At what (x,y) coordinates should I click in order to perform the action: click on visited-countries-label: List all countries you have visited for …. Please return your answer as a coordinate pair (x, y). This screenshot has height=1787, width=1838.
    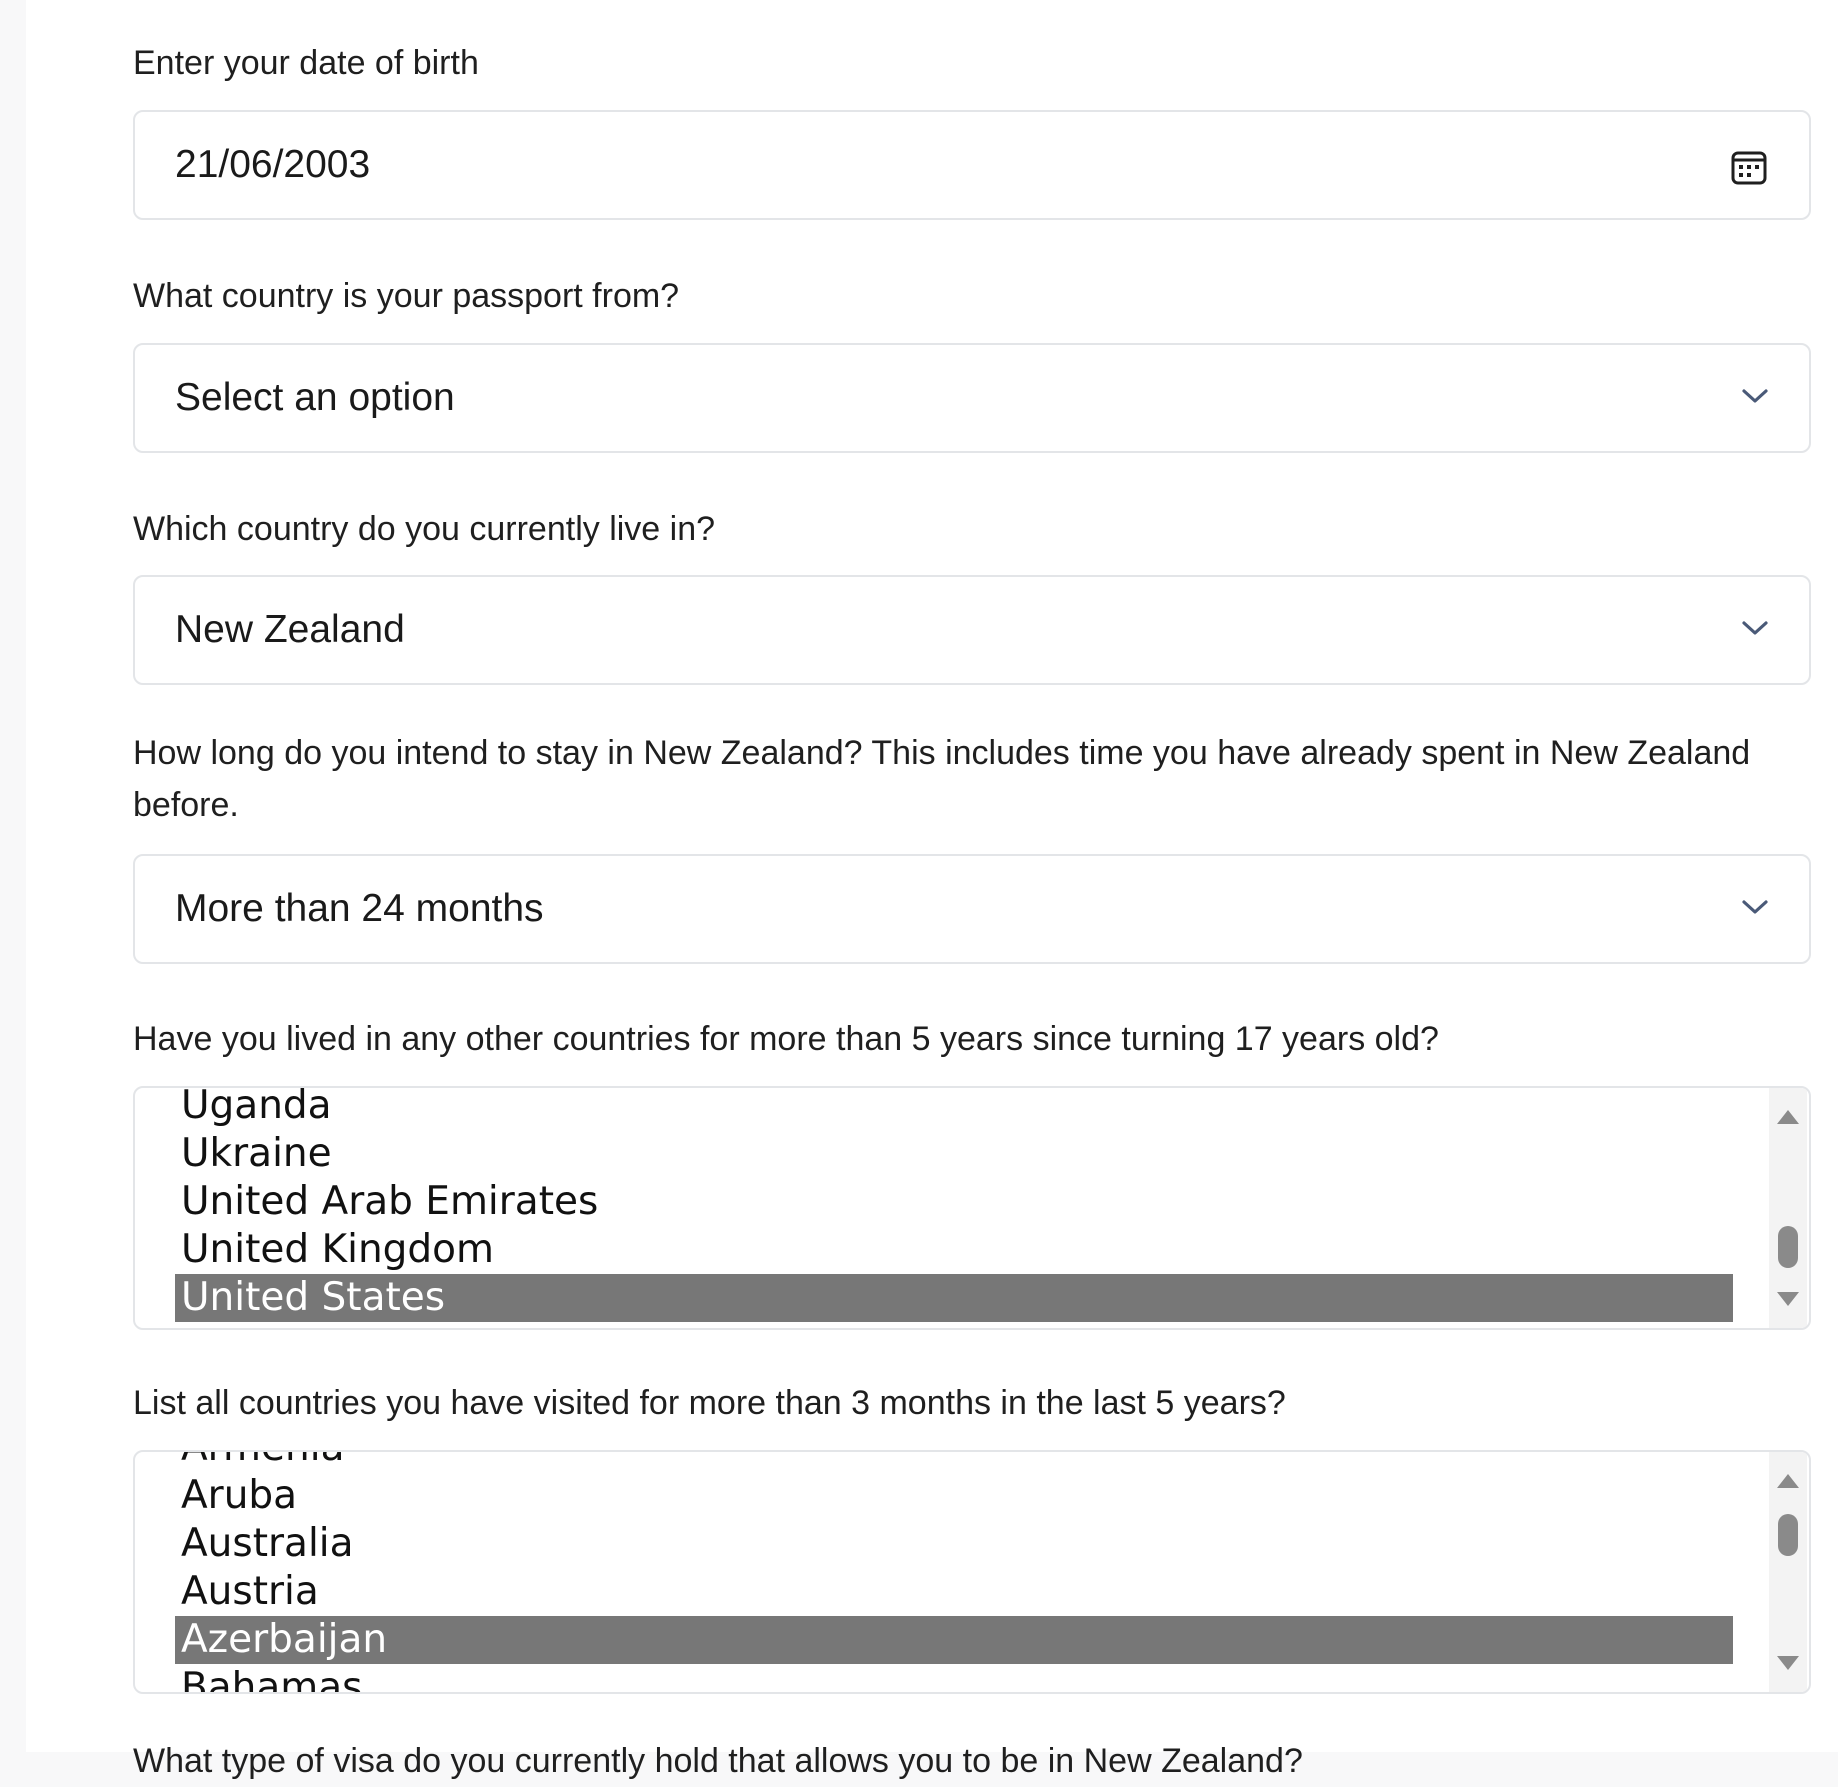
    Looking at the image, I should click on (709, 1403).